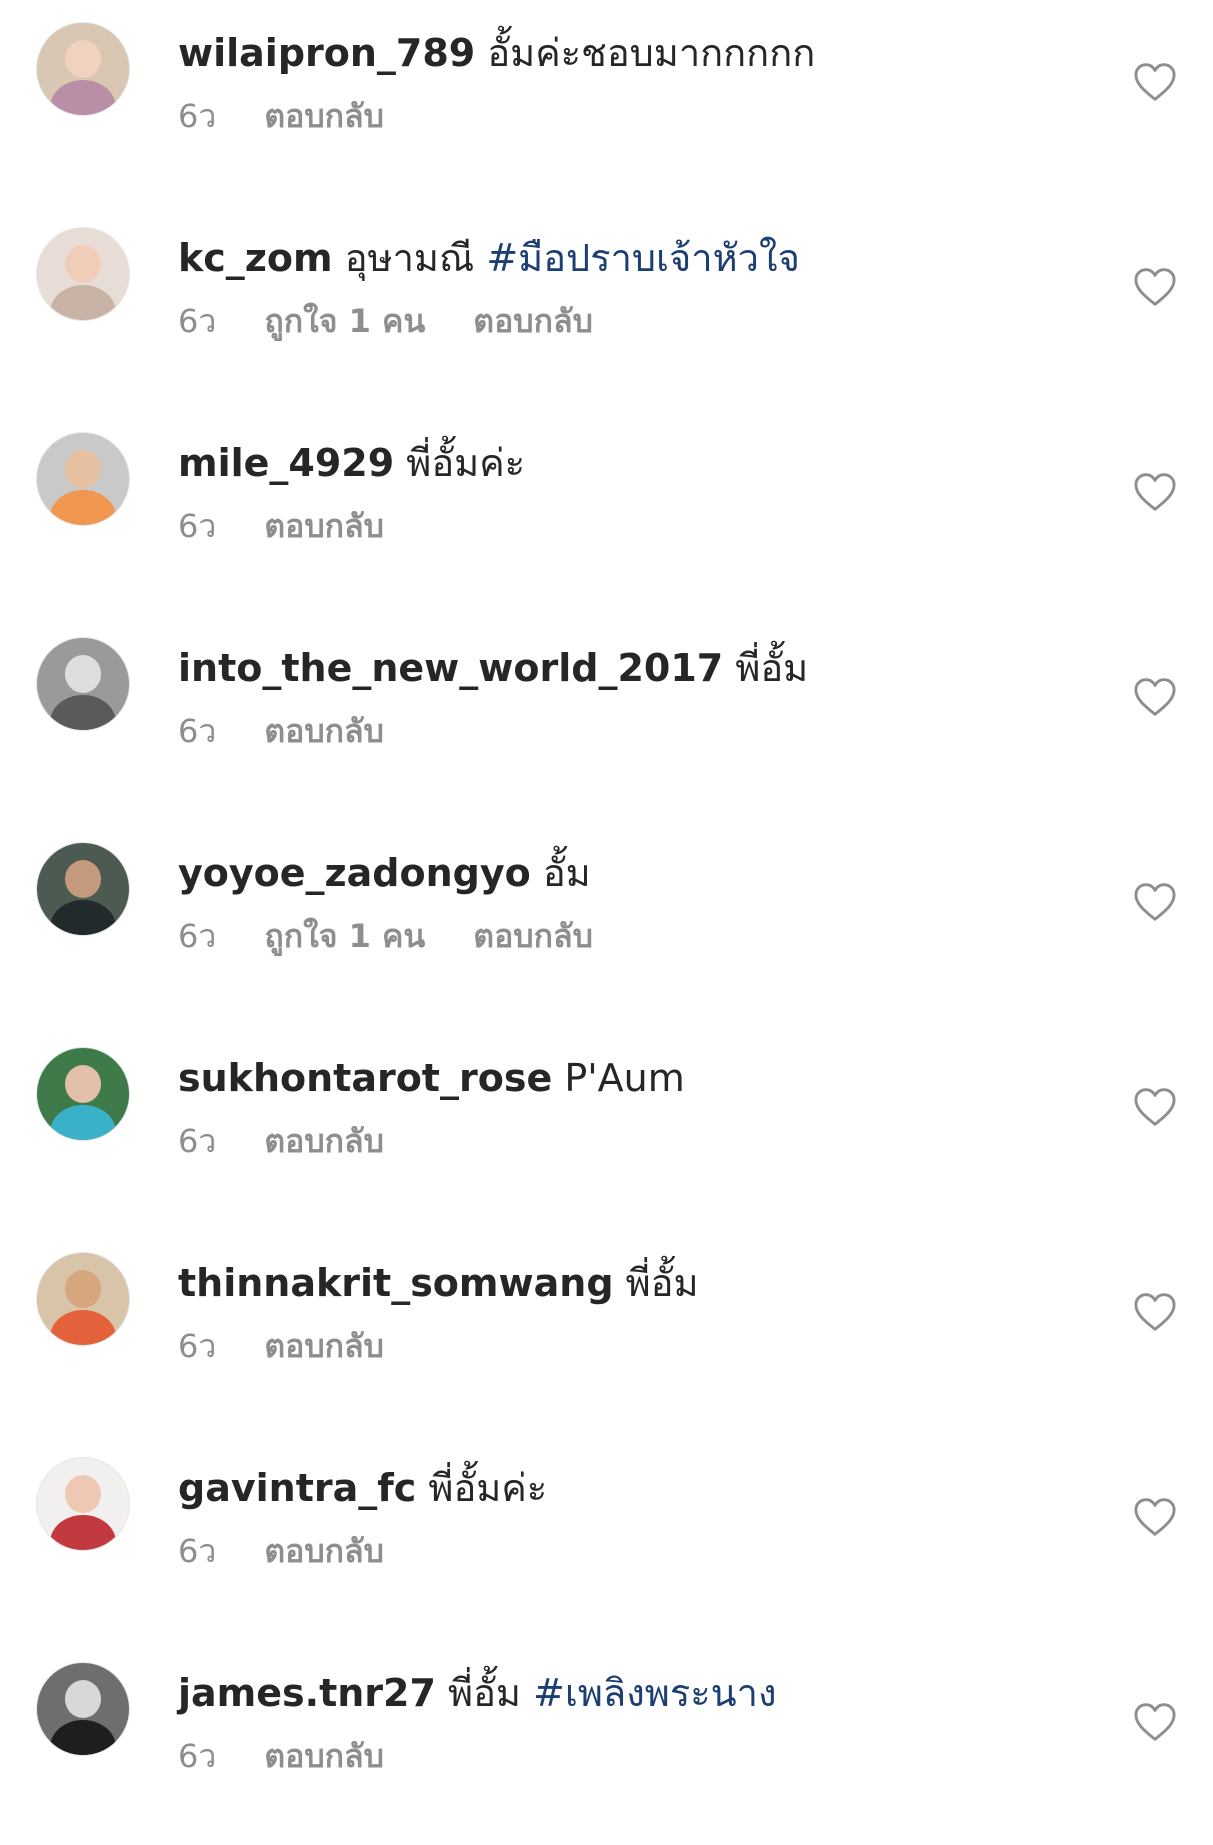  I want to click on comment-text-block: wilaipron_789 อั้มค่ะชอบมากกกกก 6ว ตอบกลับ, so click(625, 82).